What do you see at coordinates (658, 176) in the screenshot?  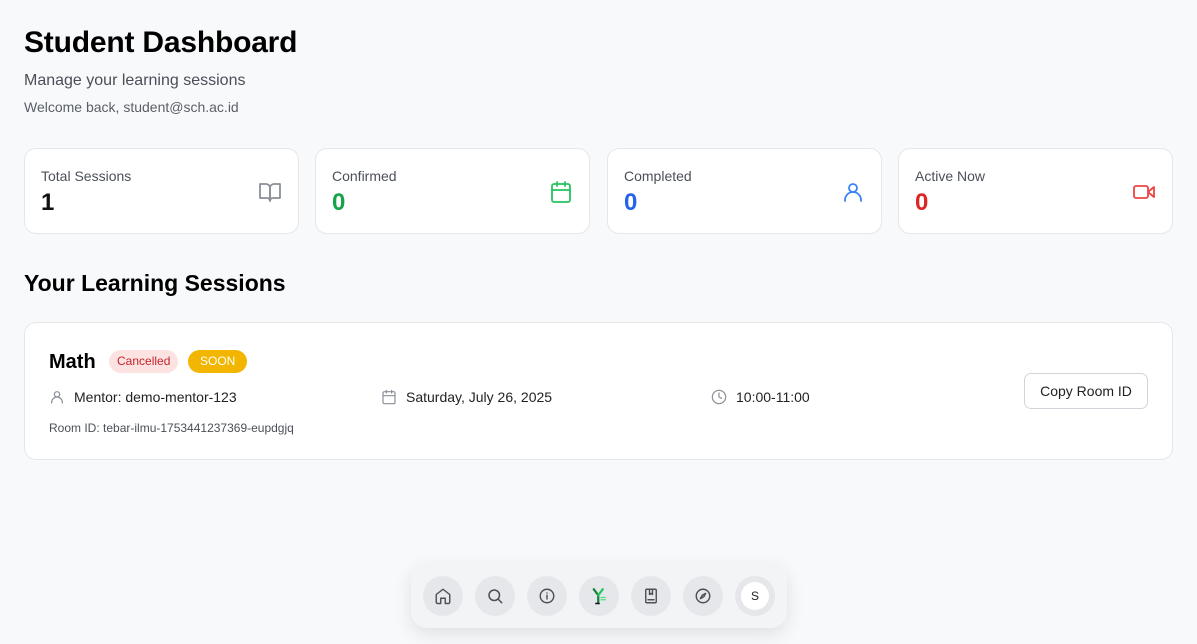 I see `stat-label: Completed` at bounding box center [658, 176].